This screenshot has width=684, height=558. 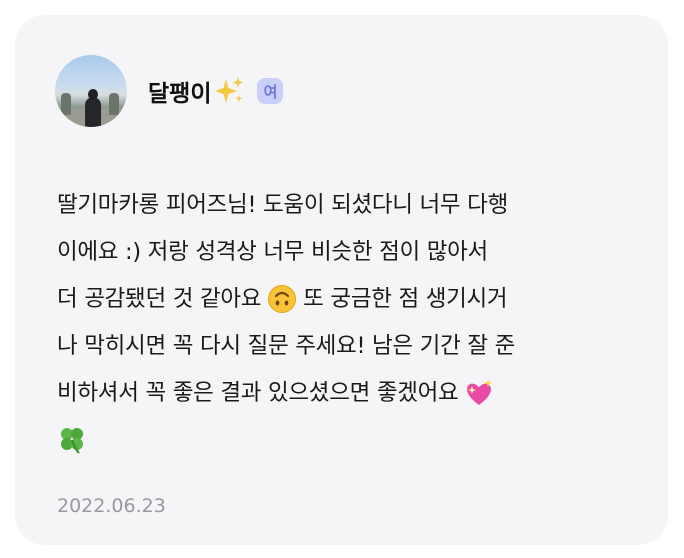 What do you see at coordinates (272, 251) in the screenshot?
I see `comment-line: 이에요 :) 저랑 성격상 너무 비슷한 점이 많아서` at bounding box center [272, 251].